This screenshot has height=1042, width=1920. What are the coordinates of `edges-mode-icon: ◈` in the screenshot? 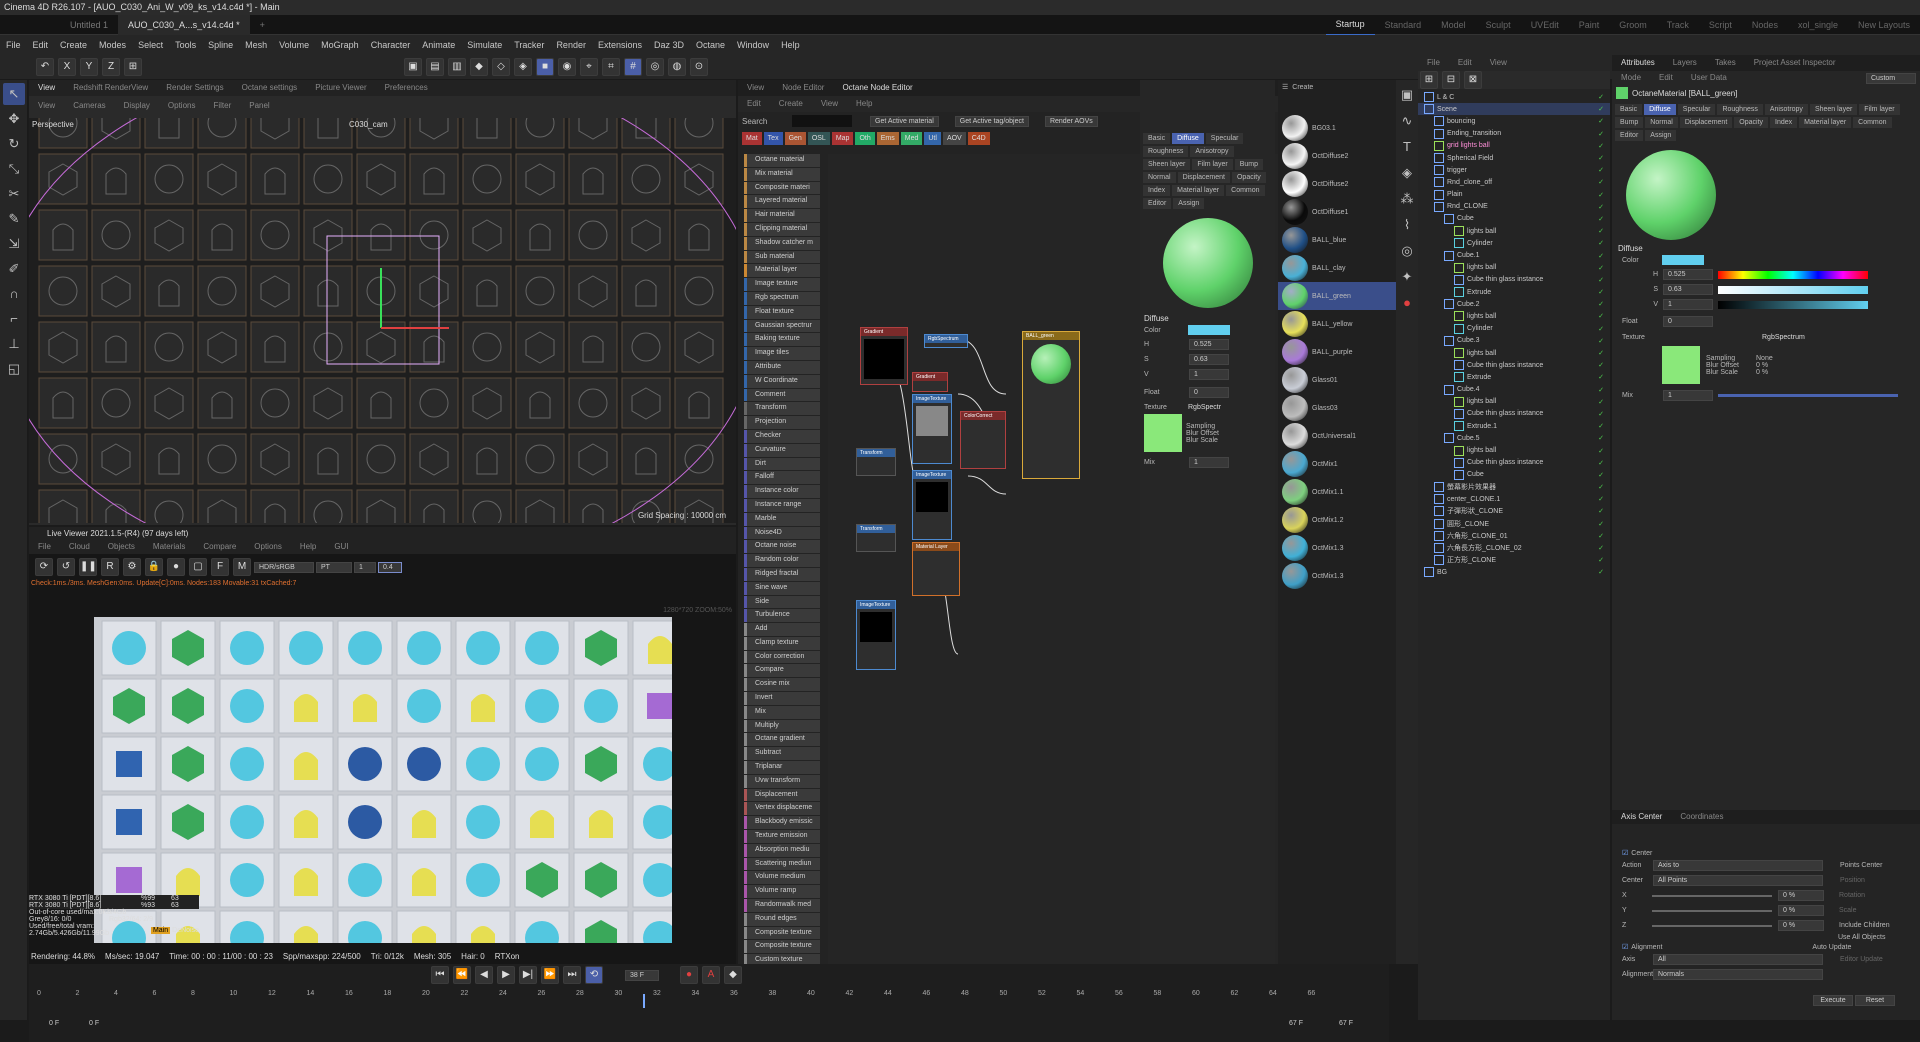 It's located at (523, 67).